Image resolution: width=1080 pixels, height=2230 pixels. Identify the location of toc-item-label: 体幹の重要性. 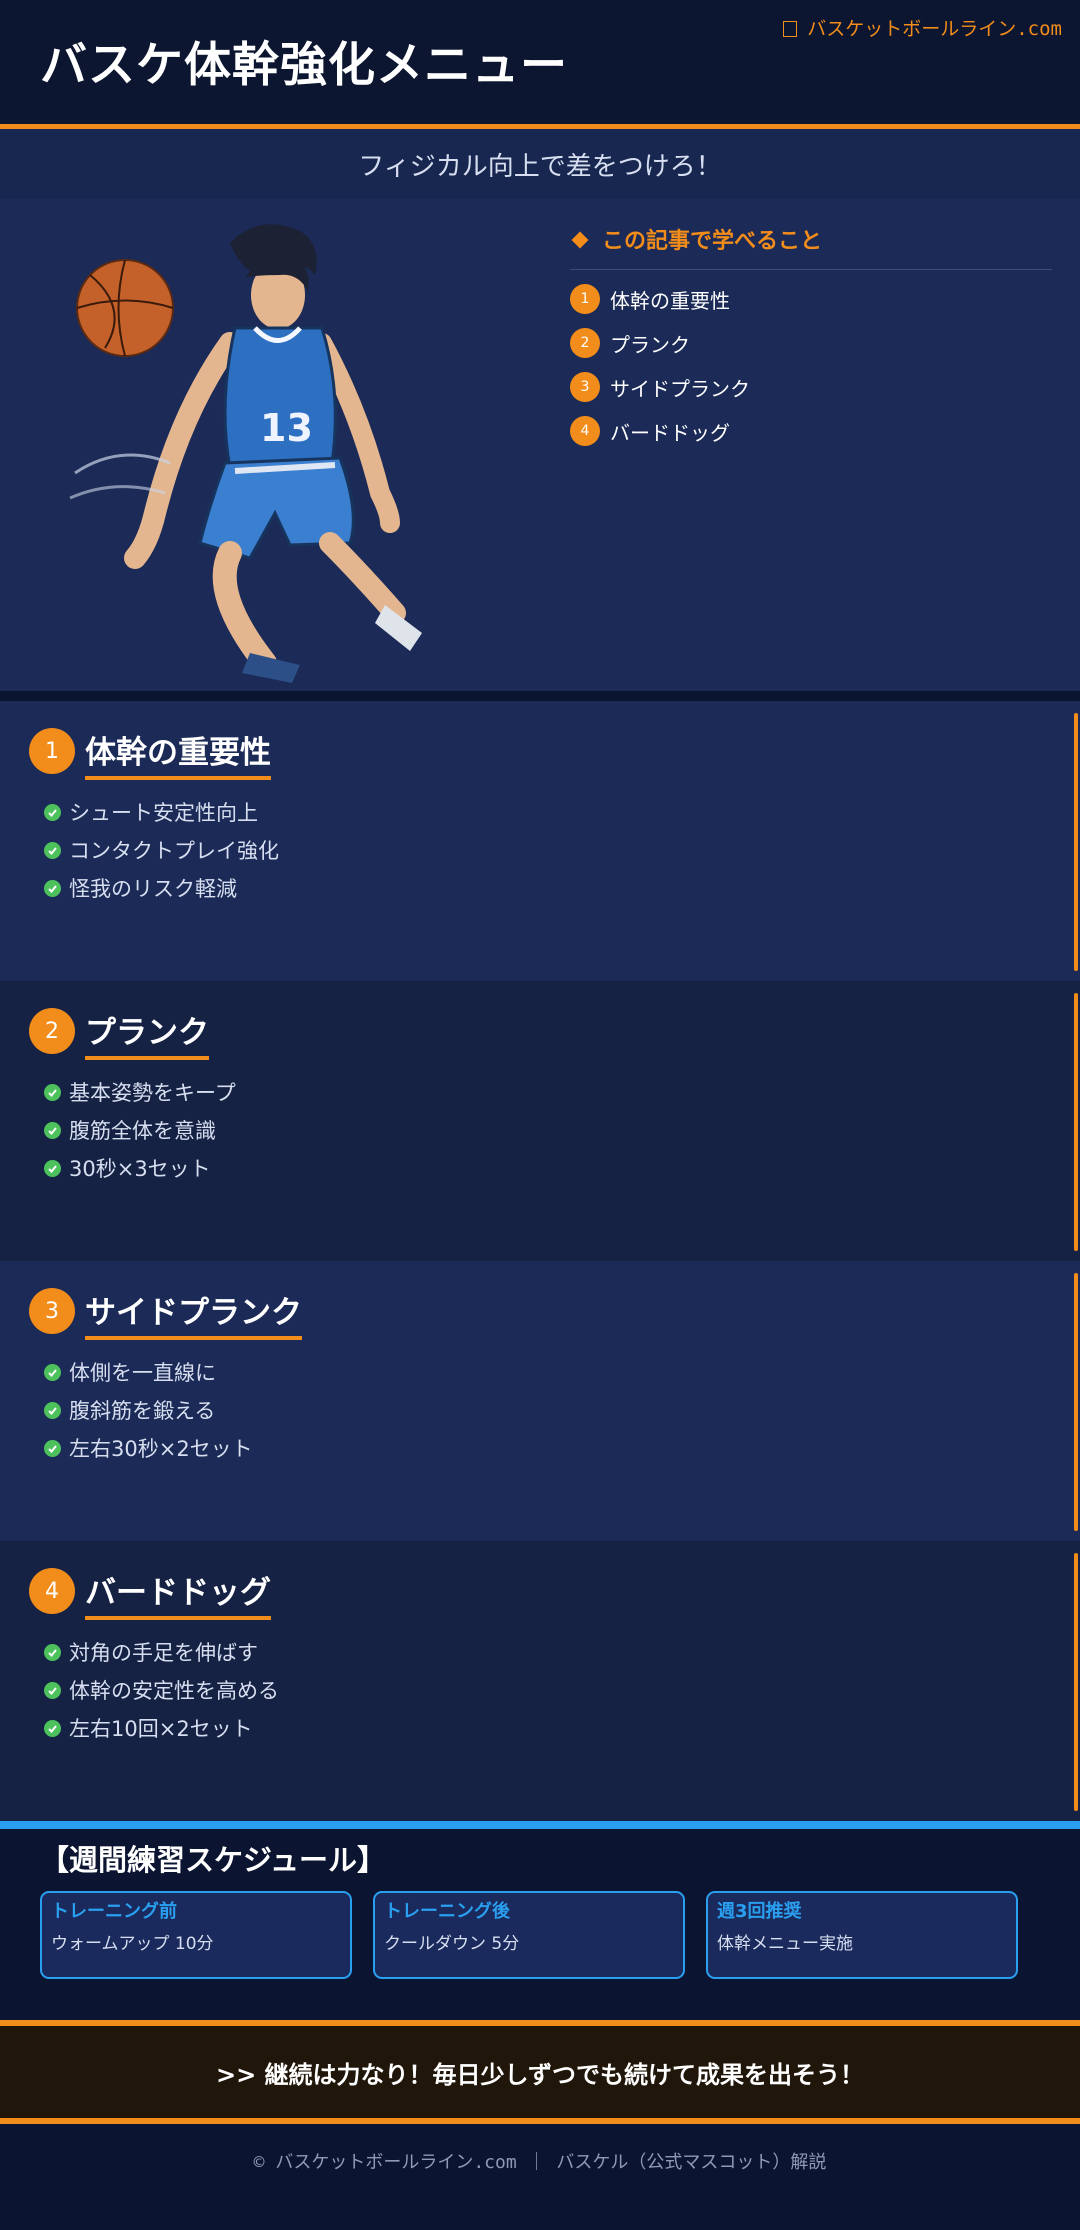
(670, 300).